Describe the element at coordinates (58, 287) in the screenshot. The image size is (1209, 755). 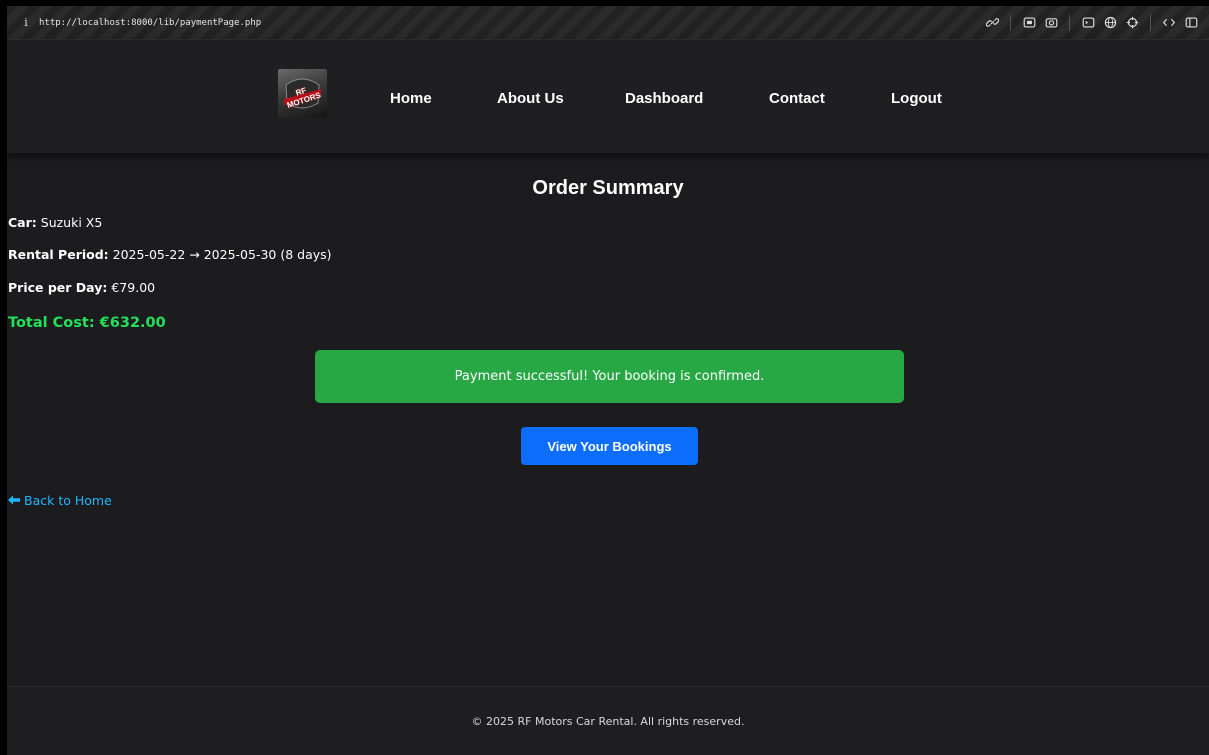
I see `price-per-day-label: Price per Day:` at that location.